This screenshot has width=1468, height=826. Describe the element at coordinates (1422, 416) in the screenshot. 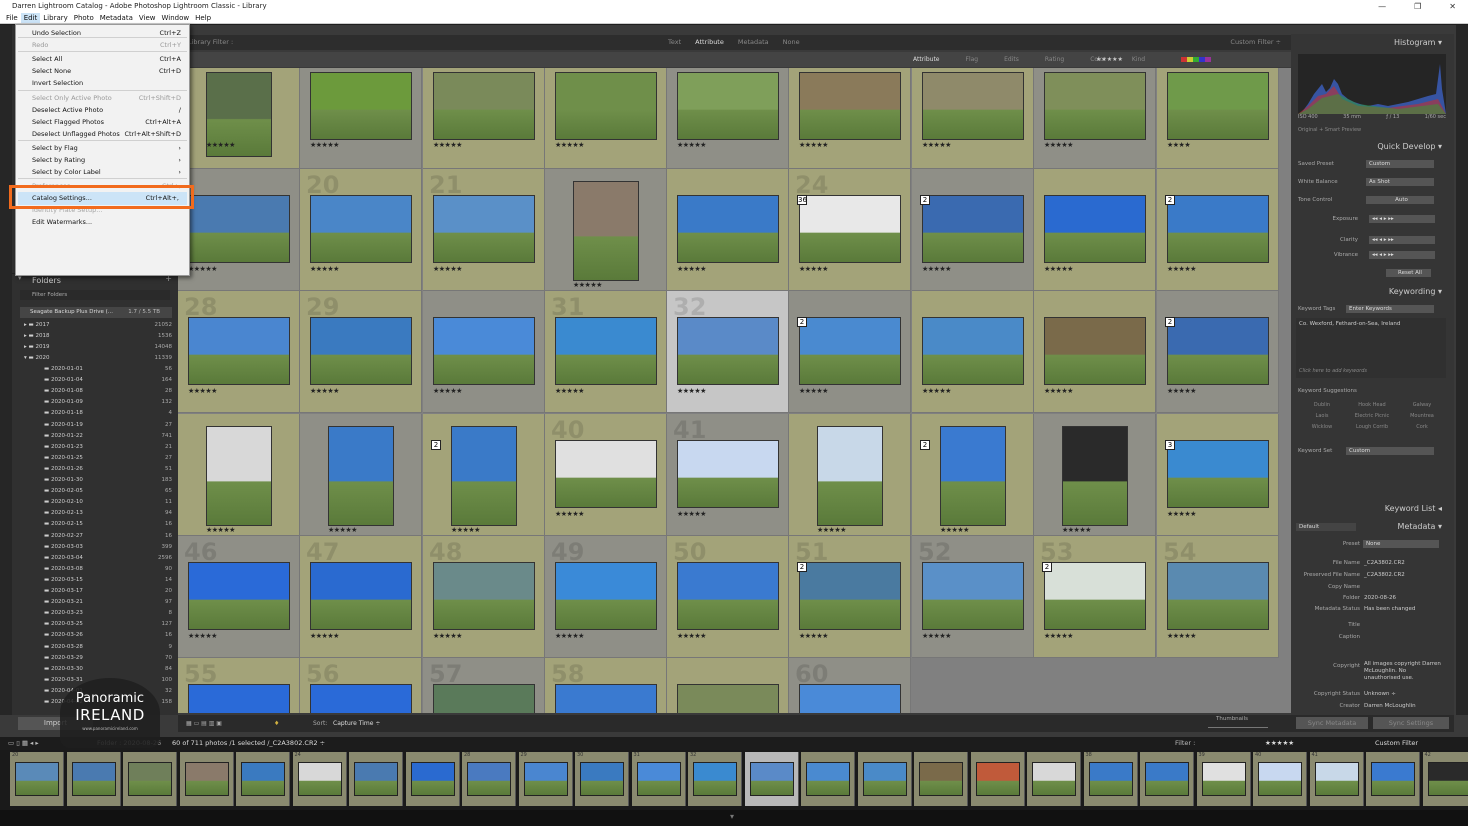

I see `keyword-suggestion: Mountrea` at that location.